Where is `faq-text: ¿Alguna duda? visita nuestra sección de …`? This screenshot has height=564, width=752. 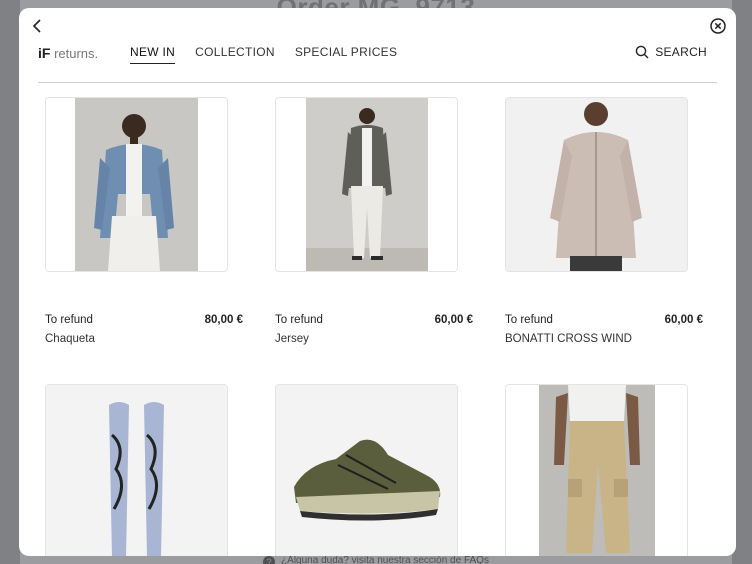
faq-text: ¿Alguna duda? visita nuestra sección de … is located at coordinates (385, 560).